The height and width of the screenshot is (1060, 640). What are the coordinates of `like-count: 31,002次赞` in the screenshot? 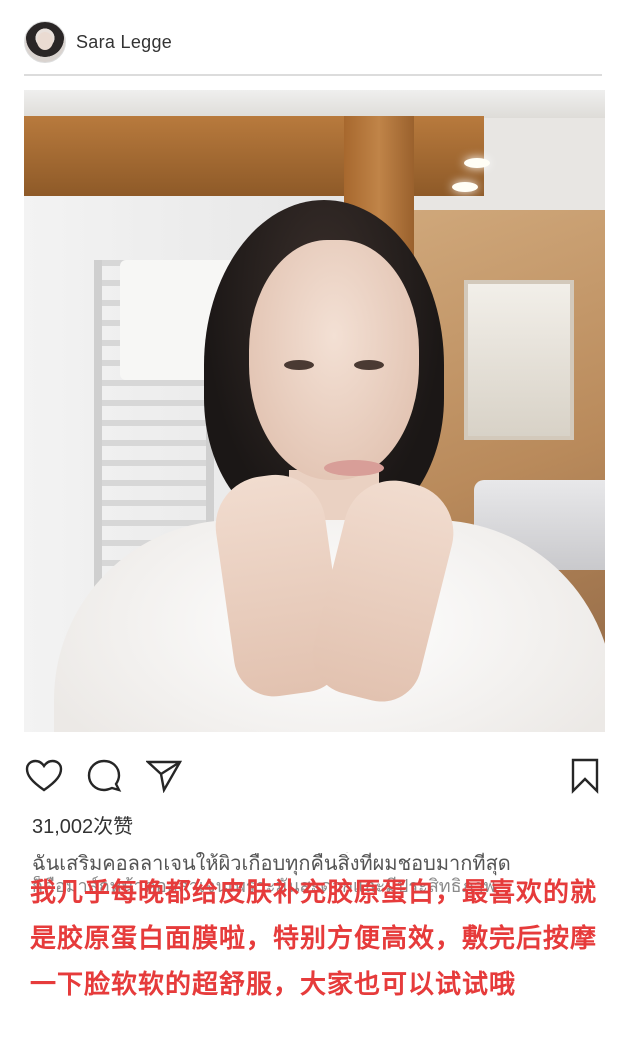 It's located at (82, 824).